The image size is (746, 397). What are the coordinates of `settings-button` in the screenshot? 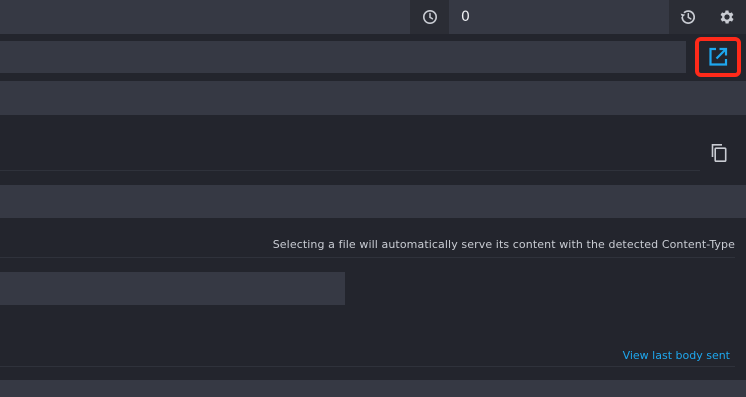 It's located at (727, 17).